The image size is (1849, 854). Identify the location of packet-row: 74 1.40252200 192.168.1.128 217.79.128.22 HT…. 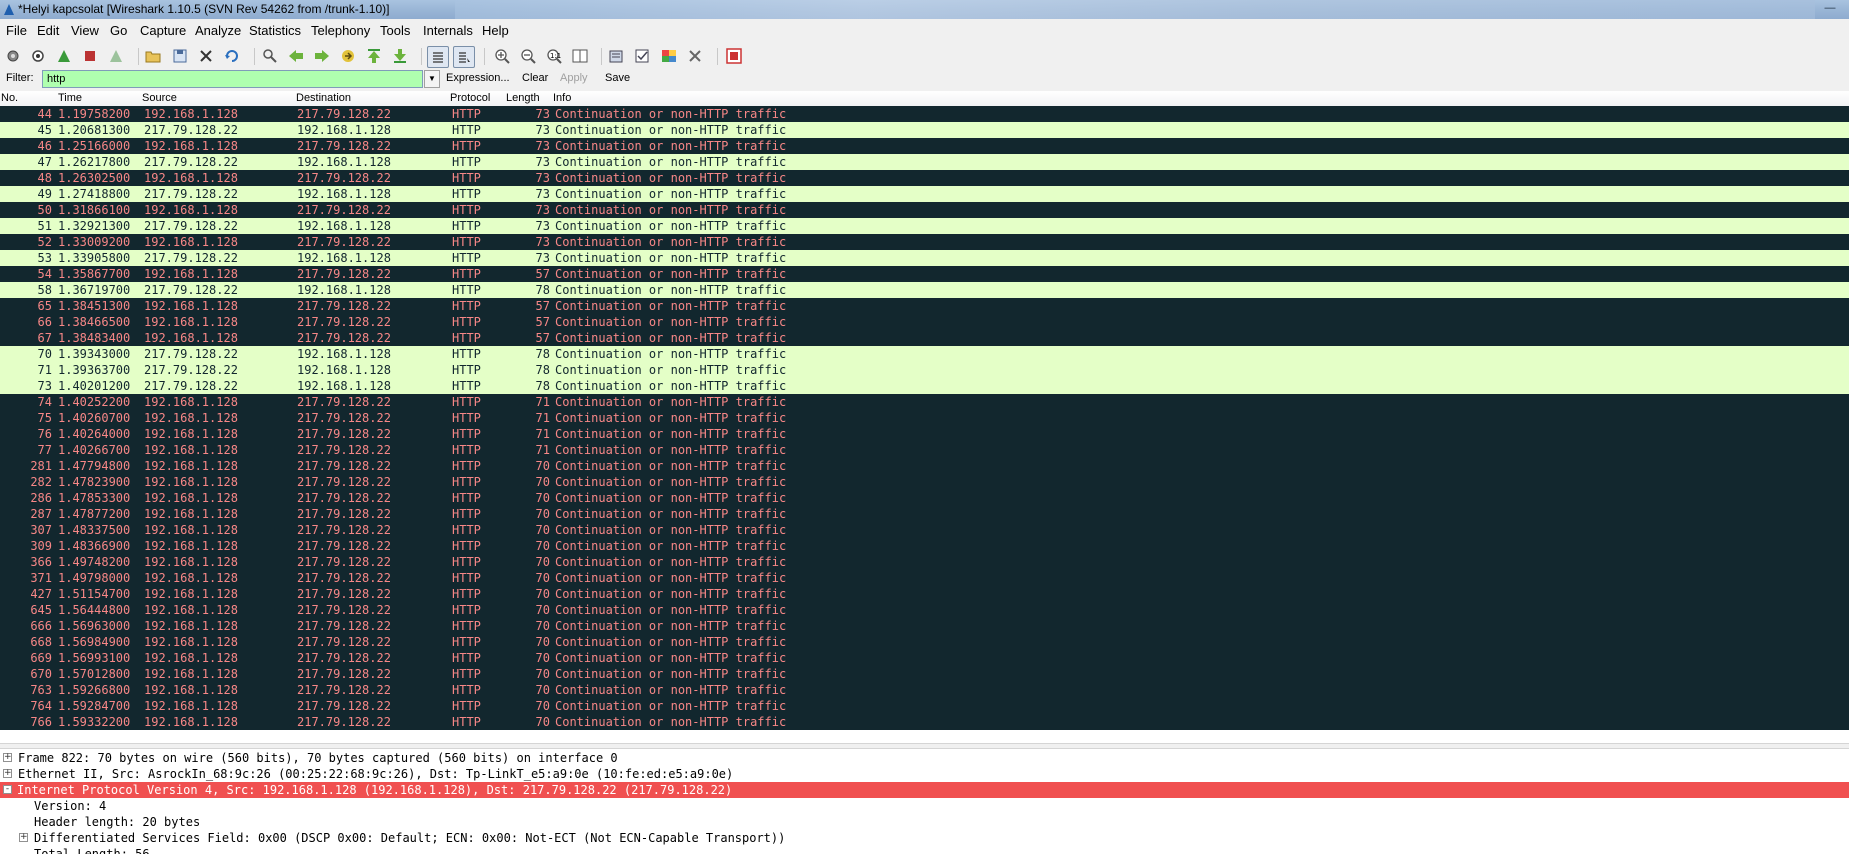
(924, 402).